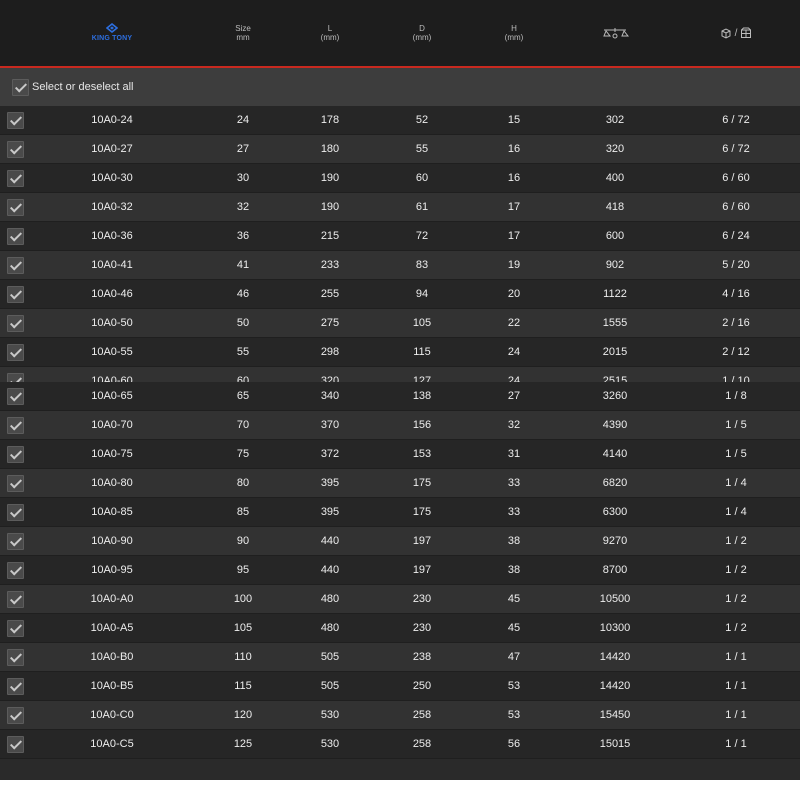  I want to click on size-cell: 120, so click(243, 715).